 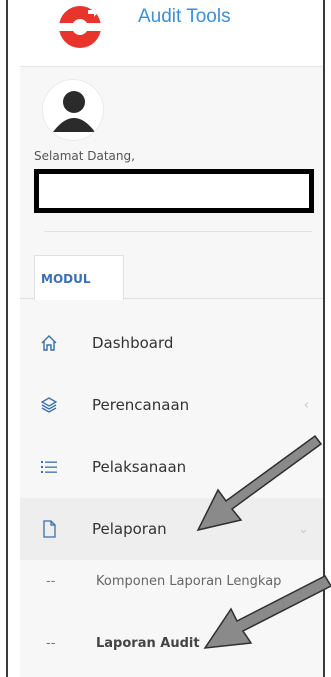 What do you see at coordinates (171, 277) in the screenshot?
I see `tab-bar: MODUL` at bounding box center [171, 277].